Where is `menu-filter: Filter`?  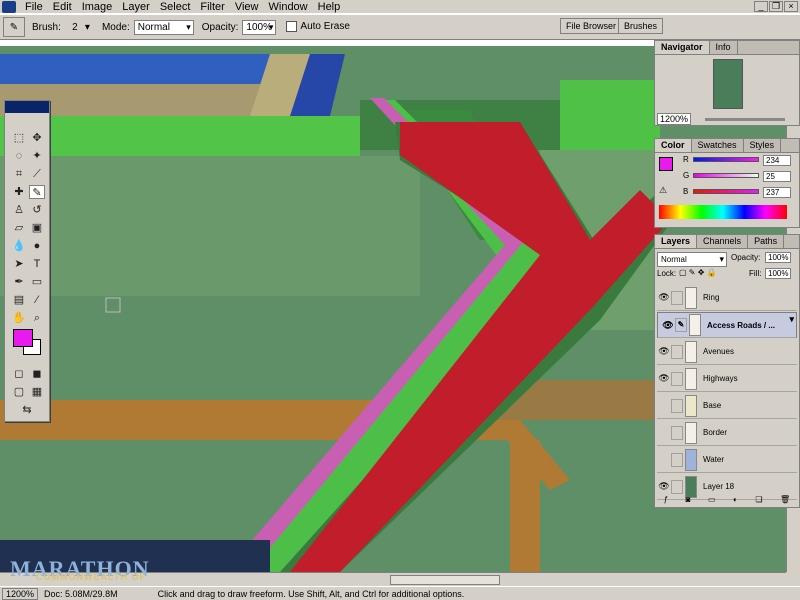
menu-filter: Filter is located at coordinates (212, 7).